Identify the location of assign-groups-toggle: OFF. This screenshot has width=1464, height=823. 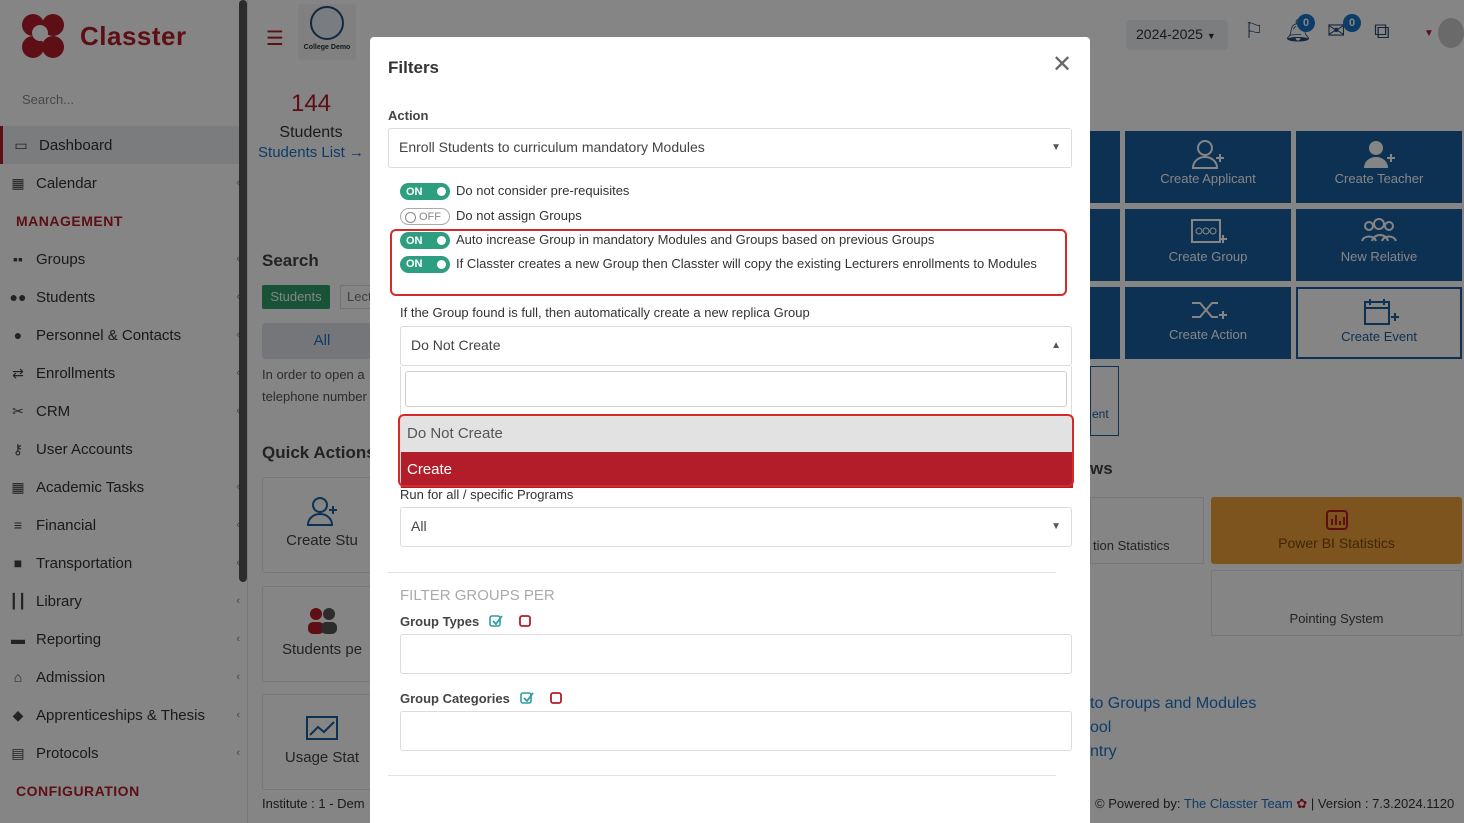
(425, 216).